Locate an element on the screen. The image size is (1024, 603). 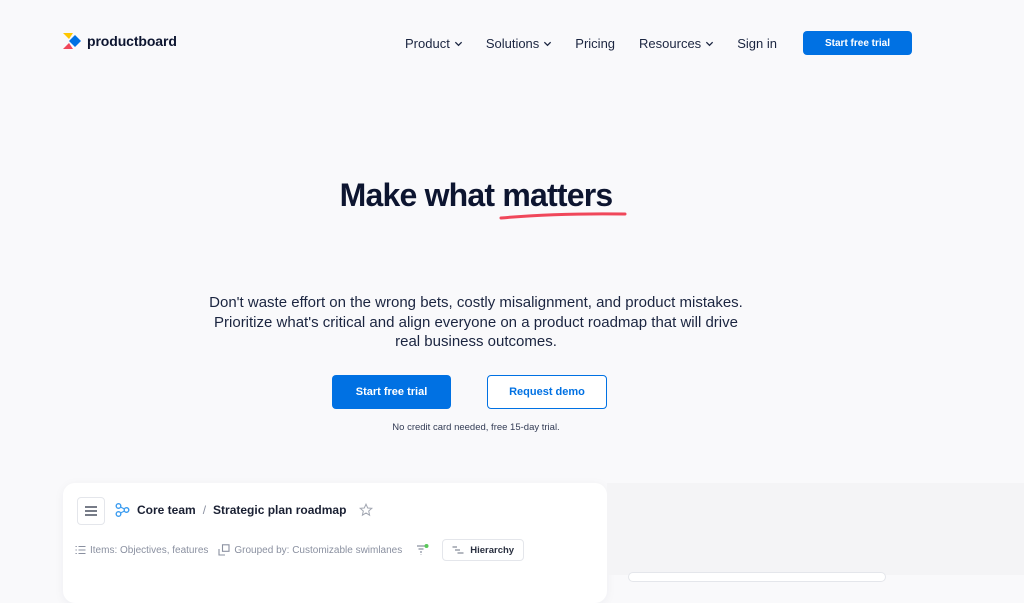
nav-item-label: Pricing is located at coordinates (595, 43).